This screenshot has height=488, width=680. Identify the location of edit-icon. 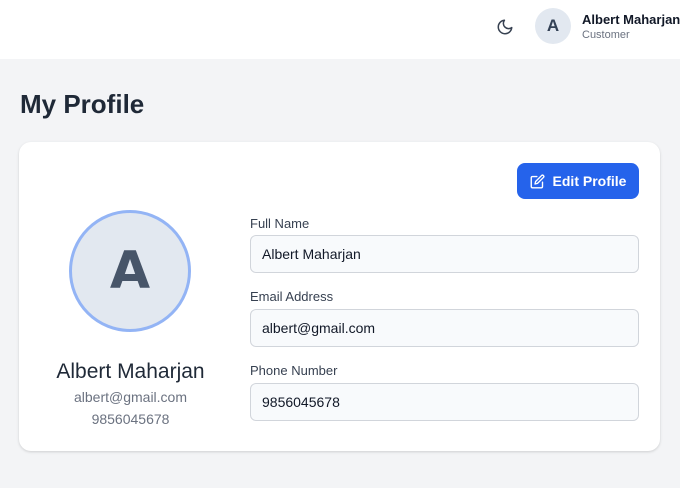
(537, 181).